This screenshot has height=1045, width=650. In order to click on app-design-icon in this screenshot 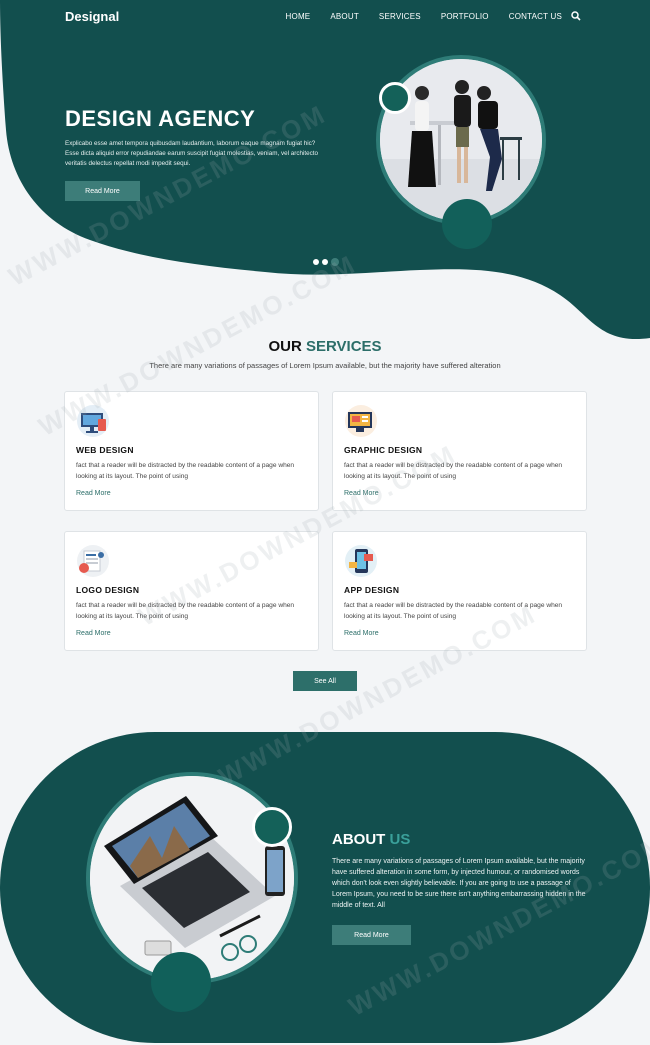, I will do `click(361, 561)`.